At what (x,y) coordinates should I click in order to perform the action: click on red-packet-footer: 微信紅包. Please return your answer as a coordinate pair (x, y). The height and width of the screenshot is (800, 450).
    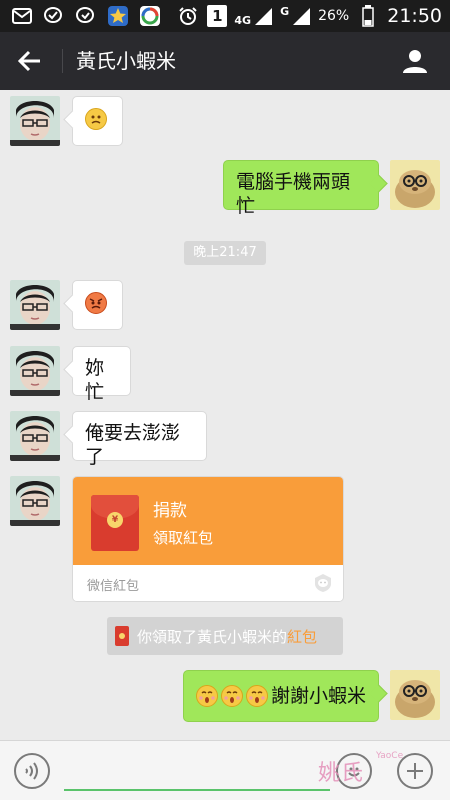
    Looking at the image, I should click on (208, 583).